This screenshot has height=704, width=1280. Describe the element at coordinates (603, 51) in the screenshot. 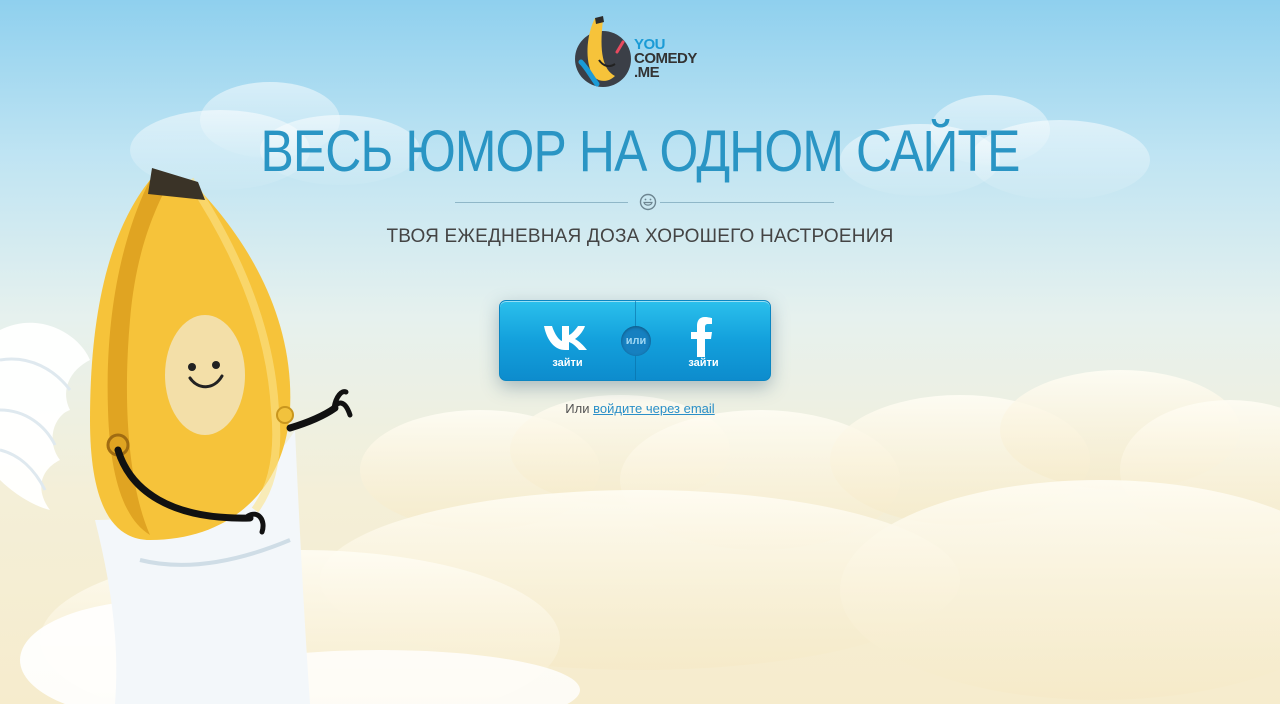

I see `banana-logo-icon` at that location.